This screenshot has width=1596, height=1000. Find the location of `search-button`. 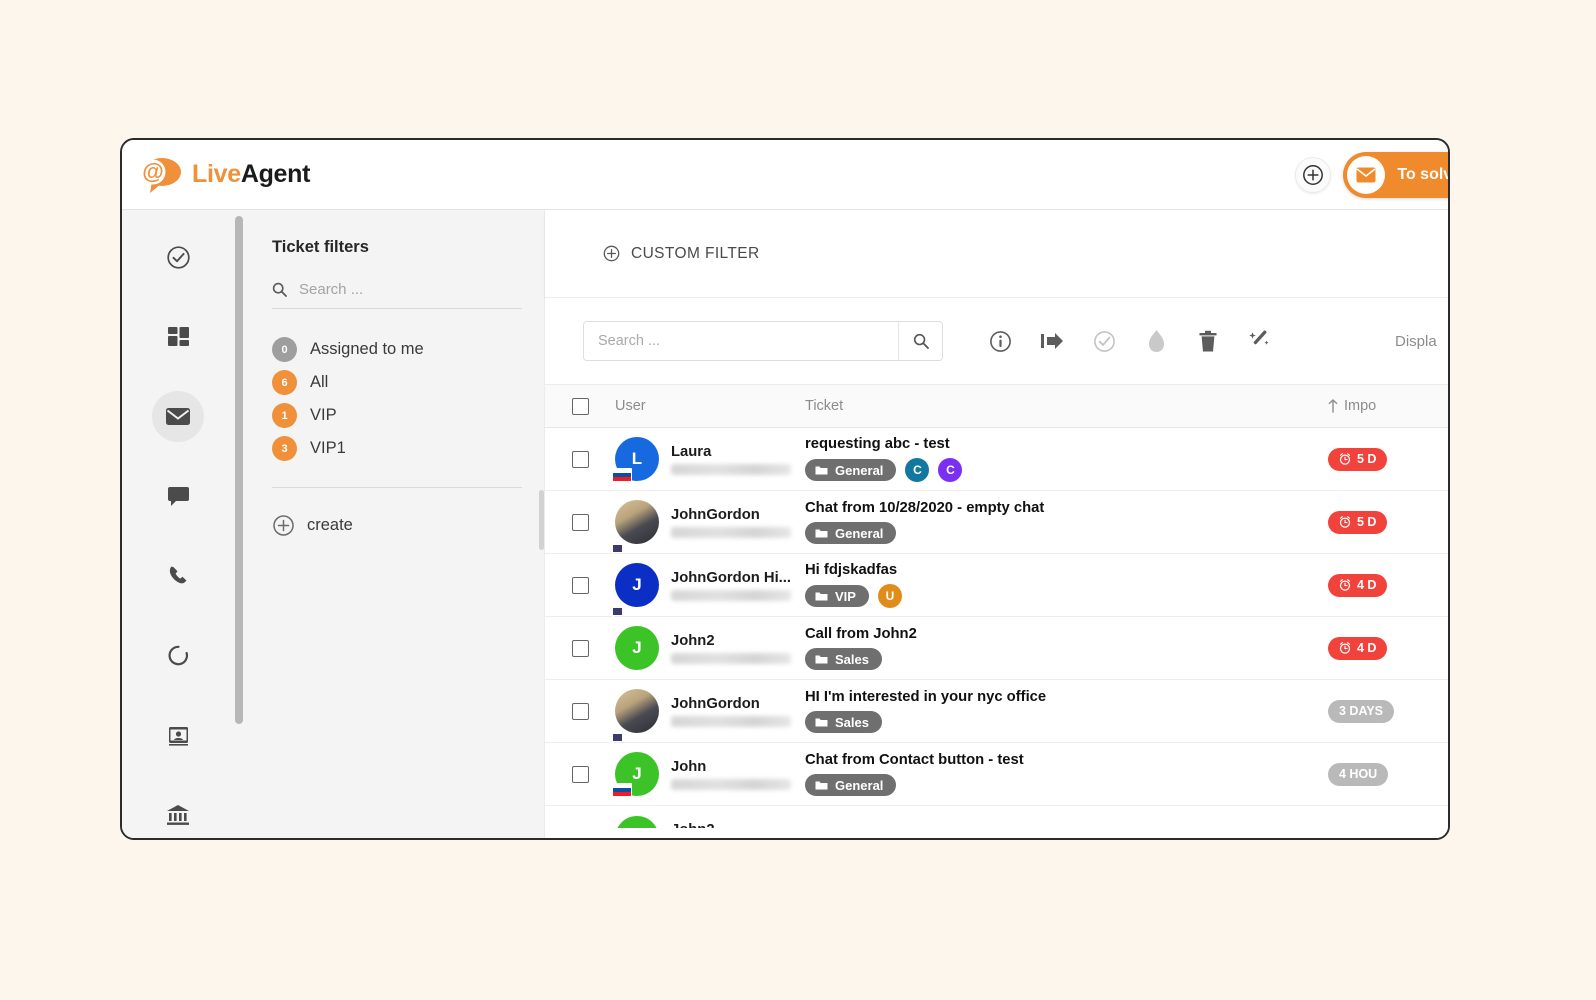

search-button is located at coordinates (920, 341).